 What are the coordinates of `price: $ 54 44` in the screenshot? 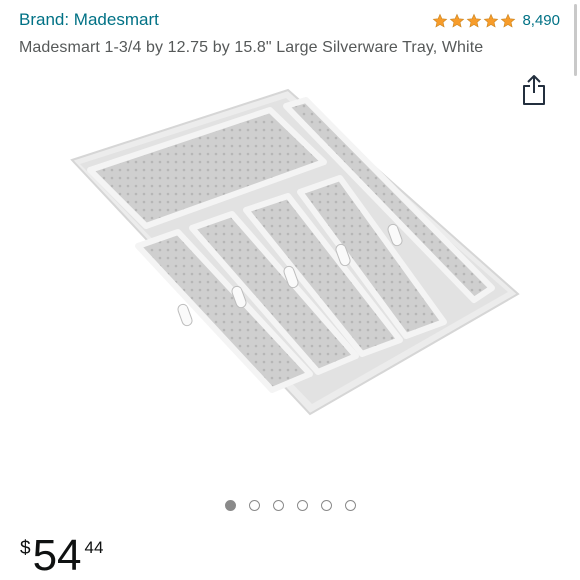 It's located at (61, 556).